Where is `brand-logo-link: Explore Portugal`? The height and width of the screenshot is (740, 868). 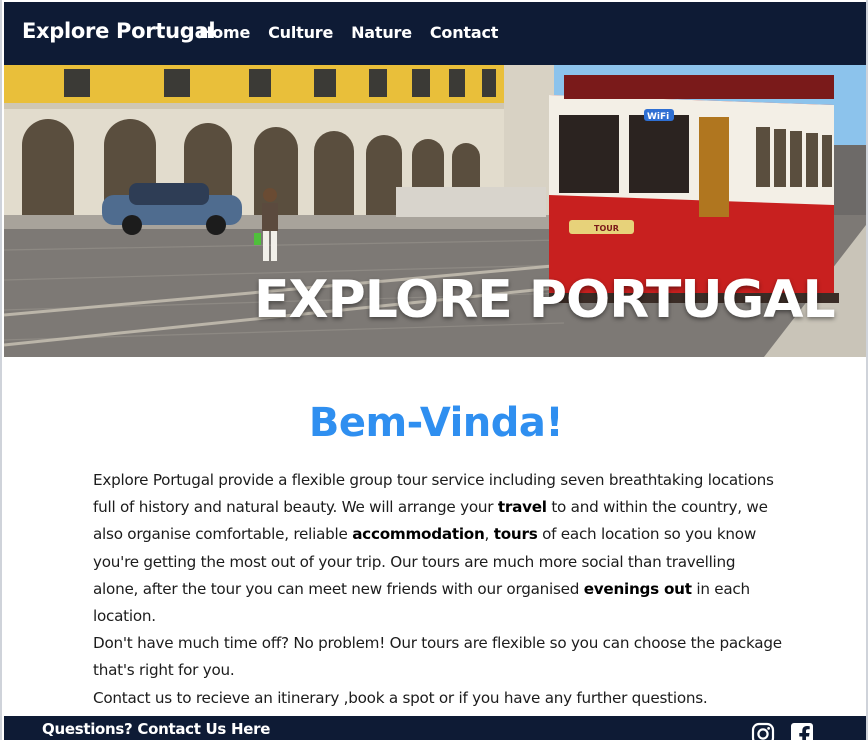
brand-logo-link: Explore Portugal is located at coordinates (119, 31).